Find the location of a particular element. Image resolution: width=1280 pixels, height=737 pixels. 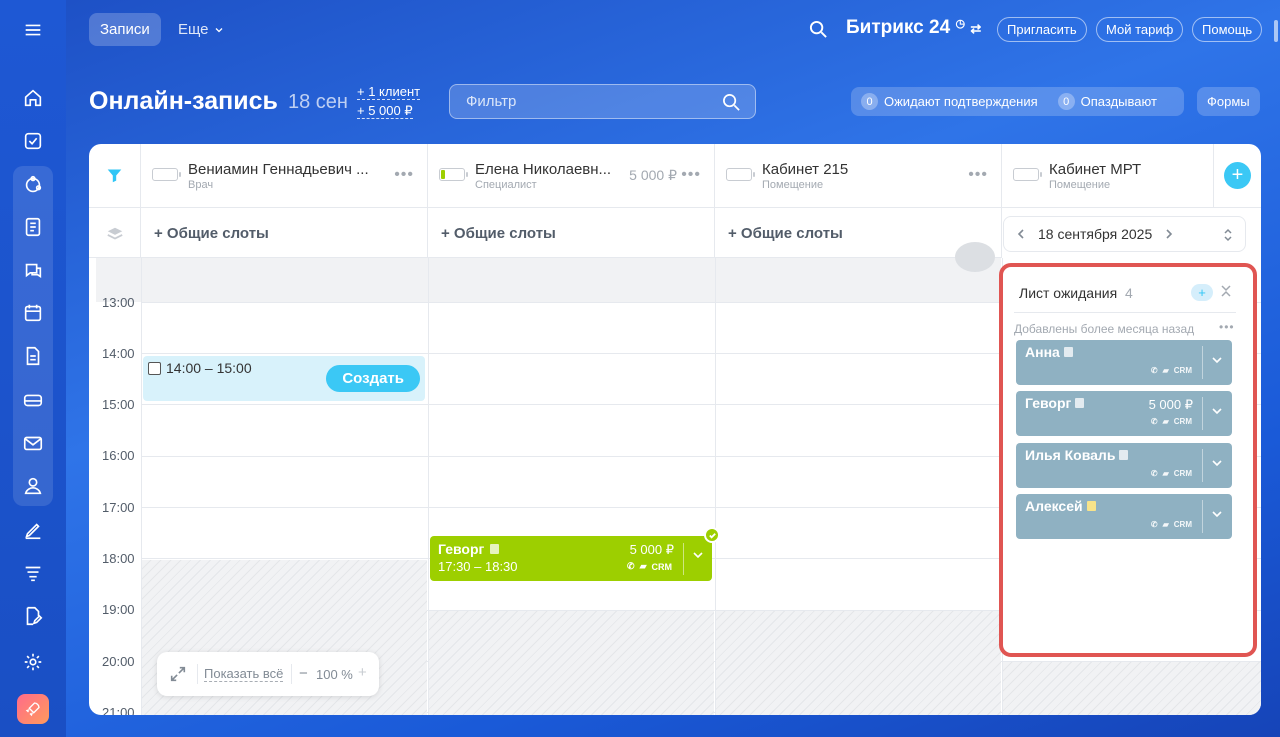

collapse-icon is located at coordinates (1226, 291).